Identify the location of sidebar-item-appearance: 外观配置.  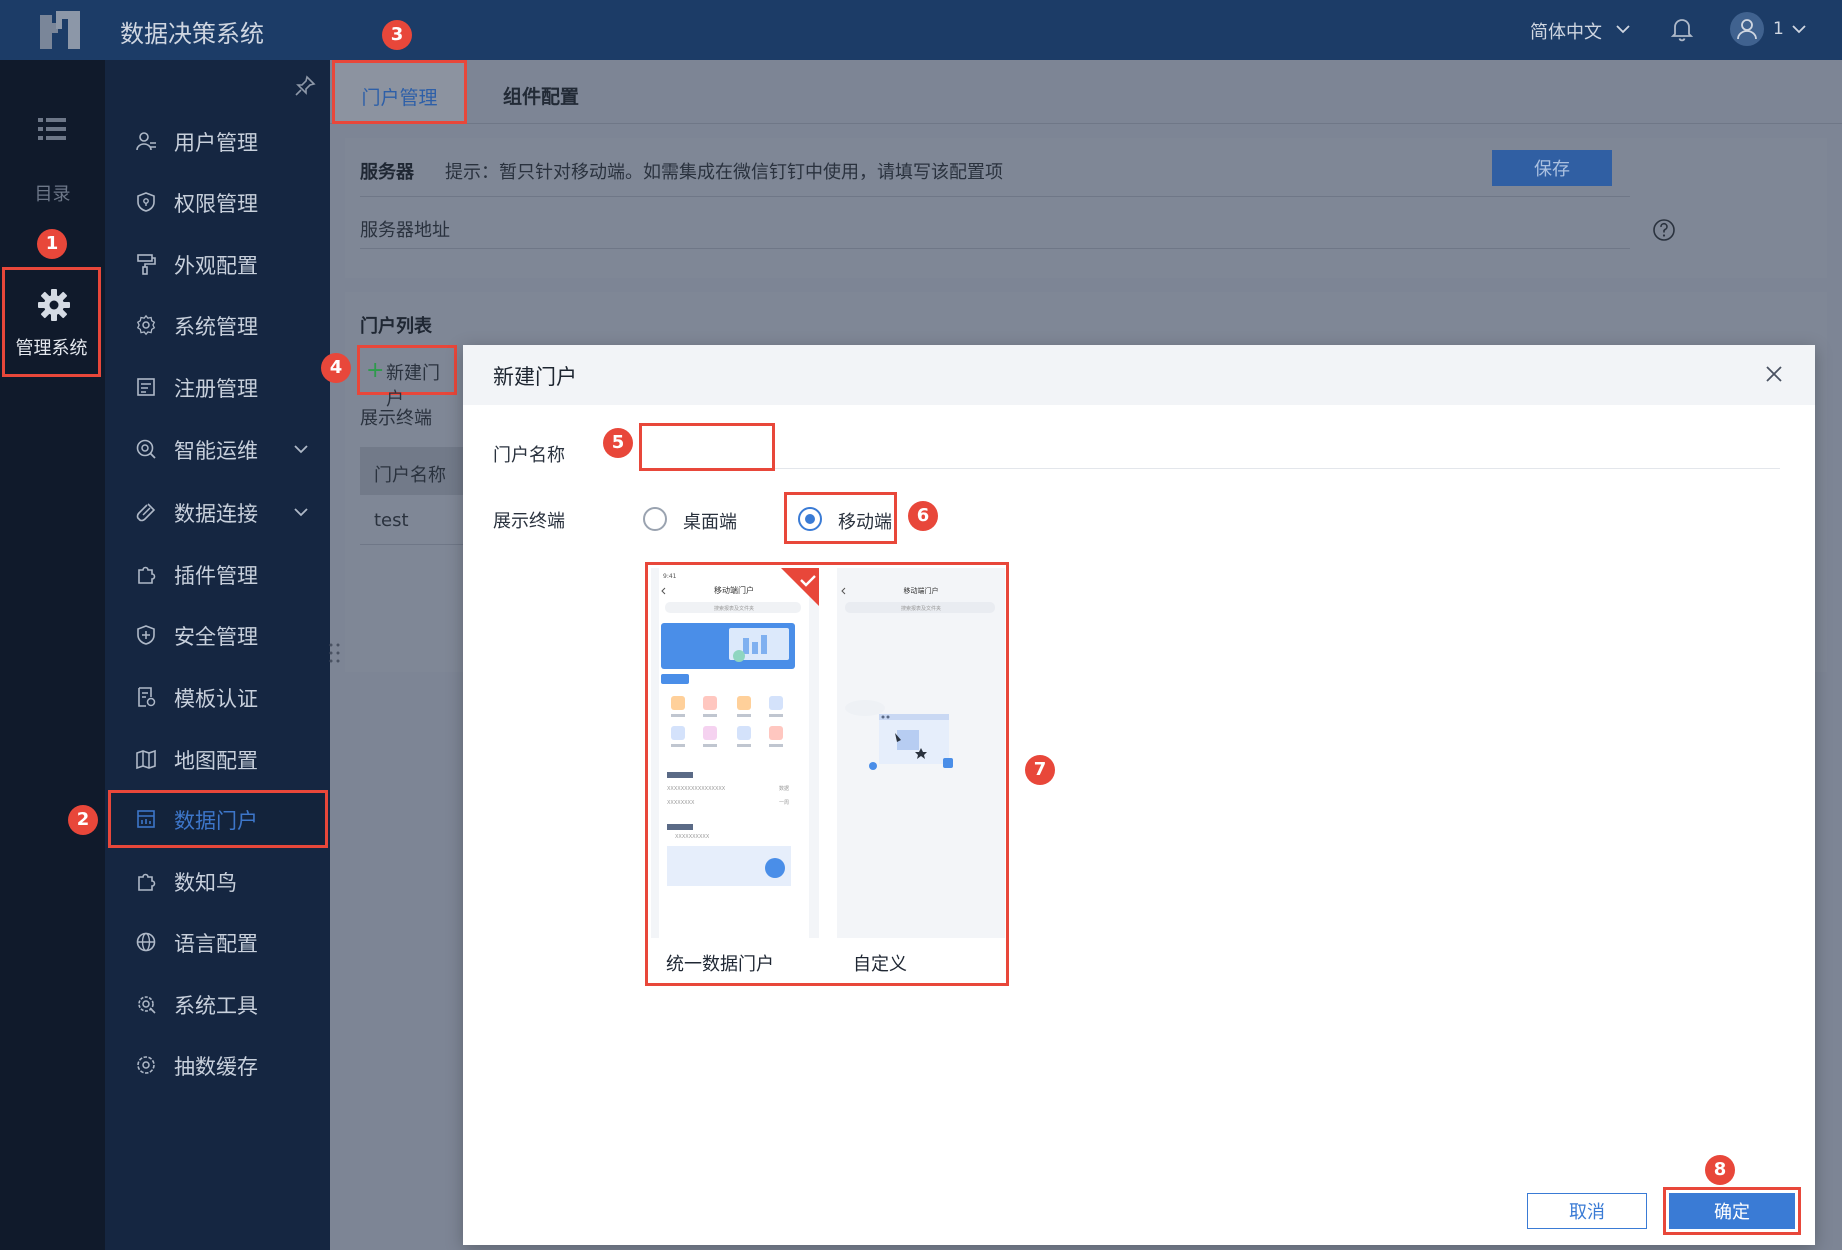
(217, 264).